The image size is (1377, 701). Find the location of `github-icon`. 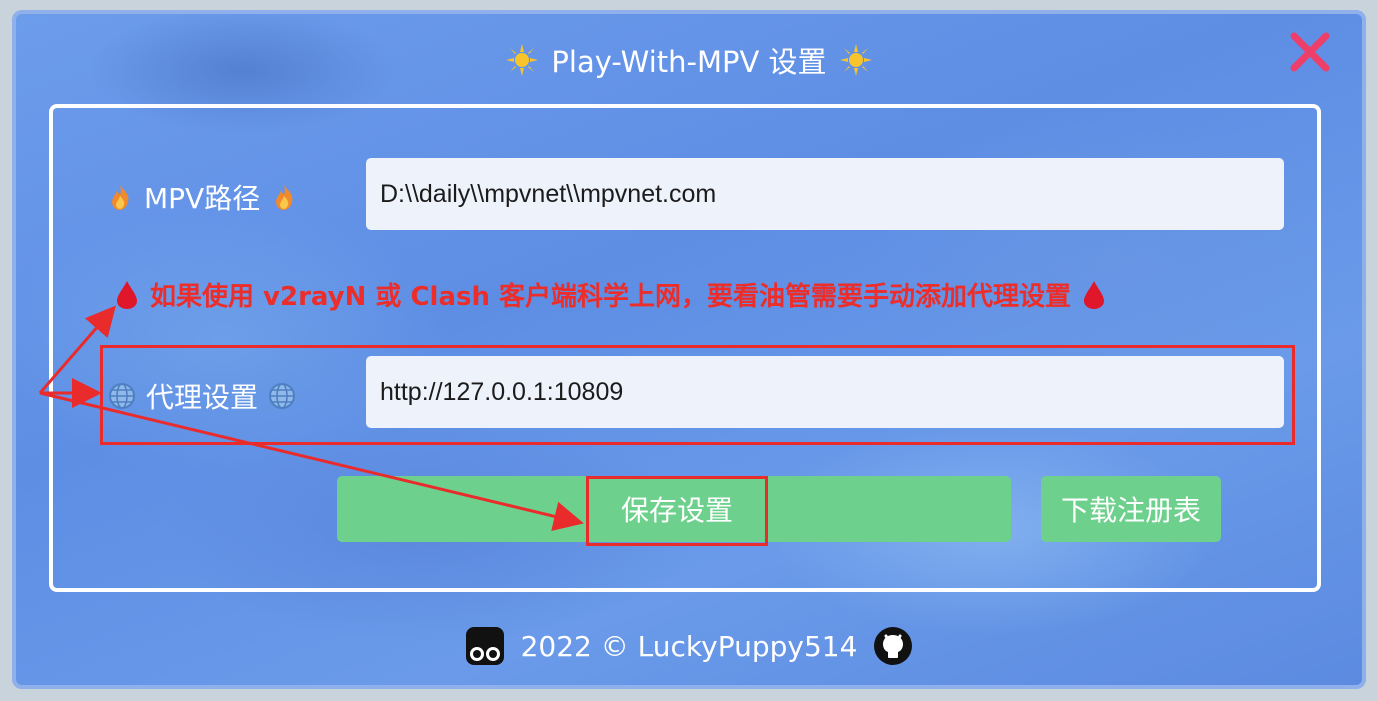

github-icon is located at coordinates (893, 646).